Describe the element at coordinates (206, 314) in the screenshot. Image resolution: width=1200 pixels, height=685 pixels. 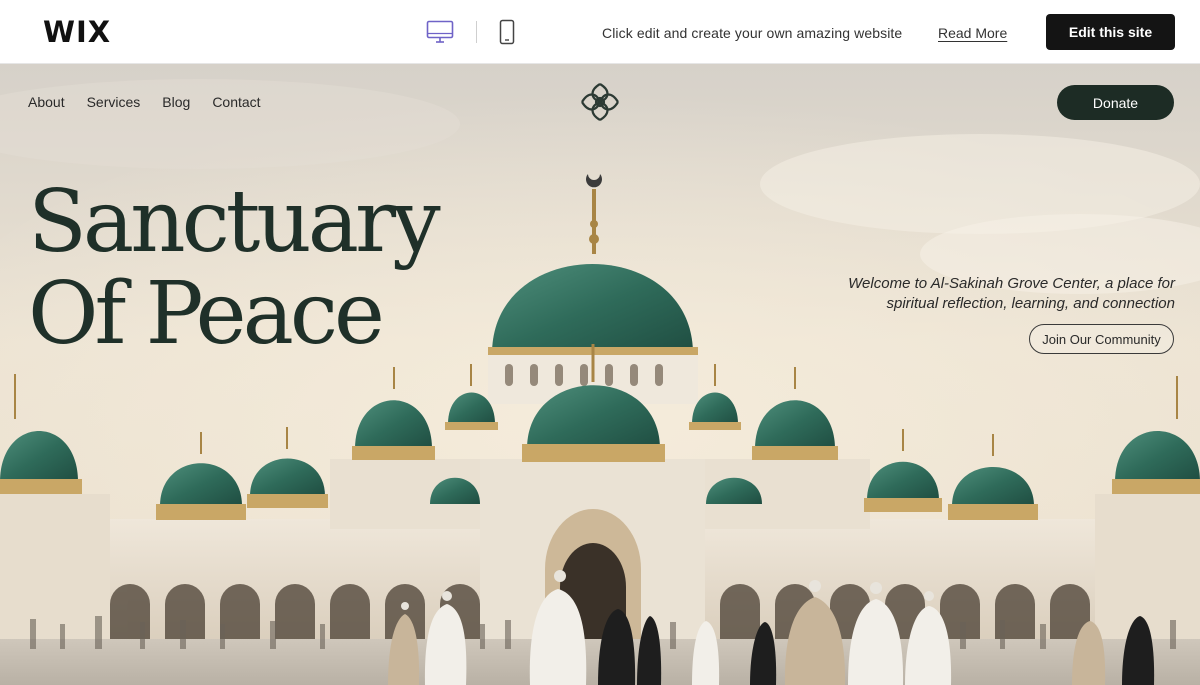
I see `headline-line-2: Of Peace` at that location.